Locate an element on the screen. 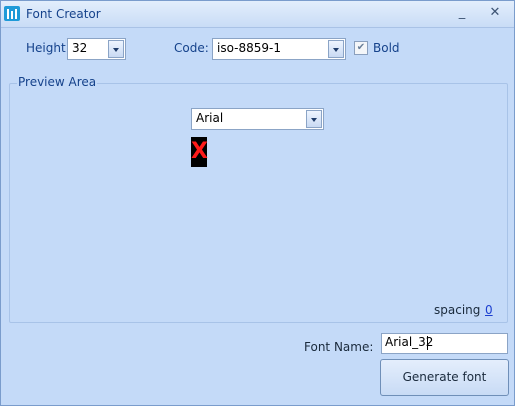  spacing-label: spacing is located at coordinates (457, 310).